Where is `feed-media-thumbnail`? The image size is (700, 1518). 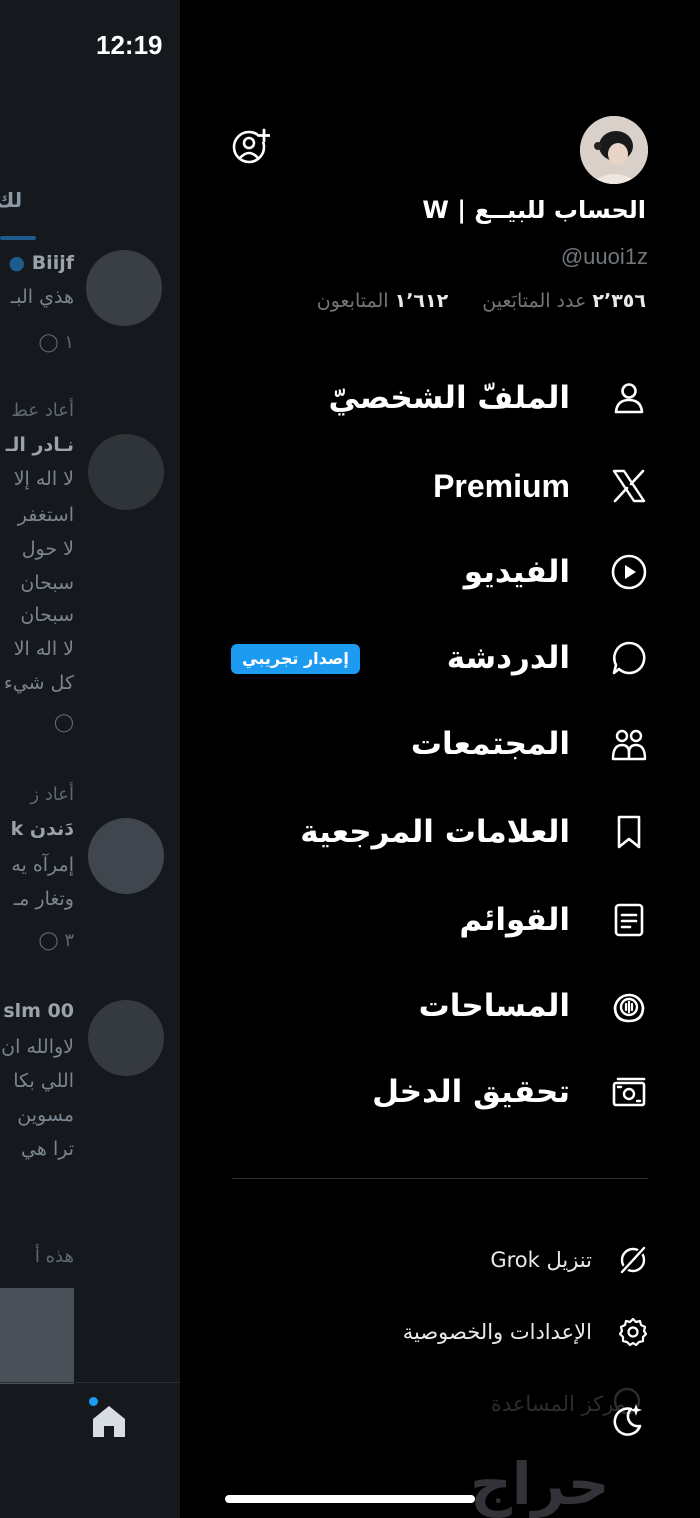 feed-media-thumbnail is located at coordinates (37, 1336).